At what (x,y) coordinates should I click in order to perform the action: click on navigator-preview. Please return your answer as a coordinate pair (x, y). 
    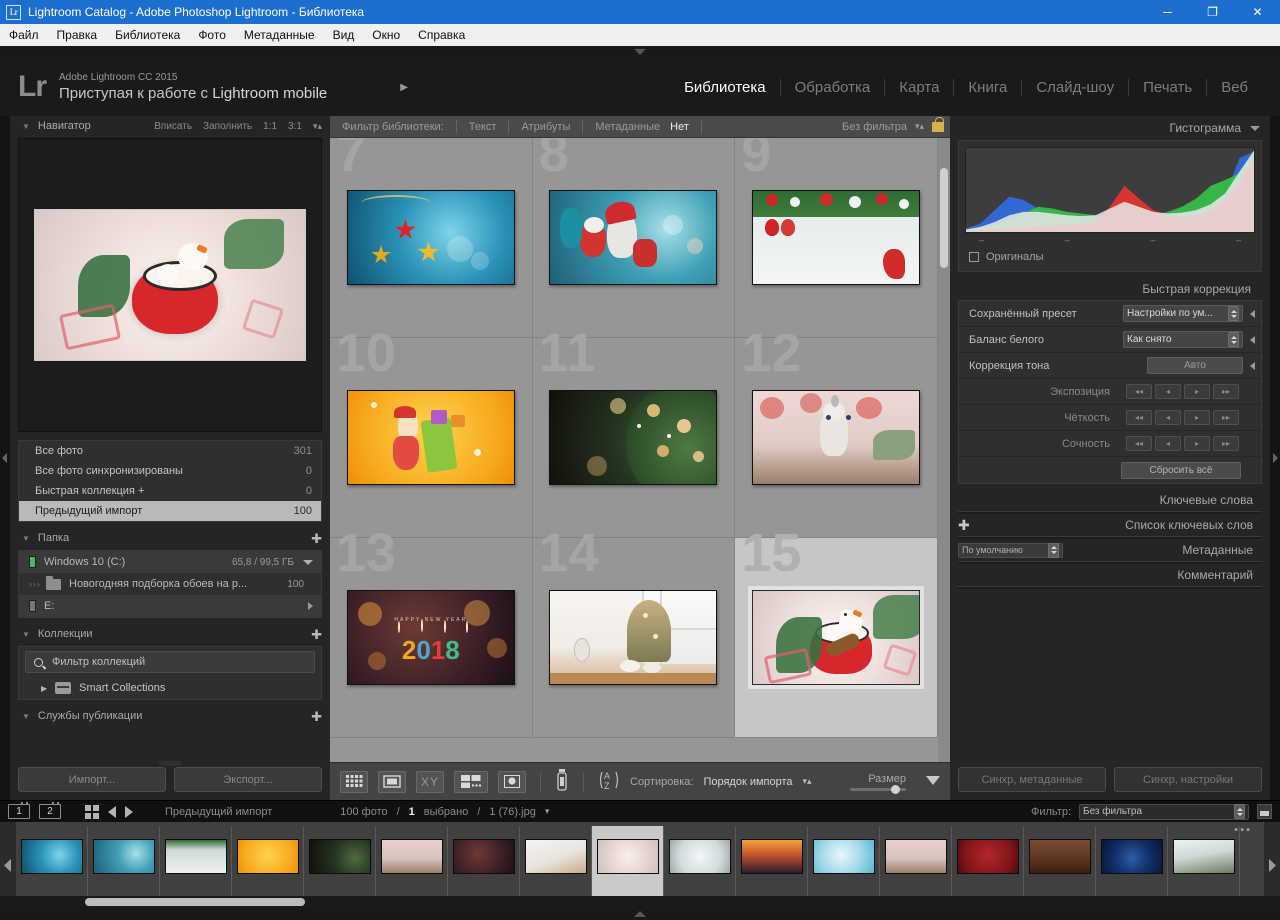
    Looking at the image, I should click on (170, 285).